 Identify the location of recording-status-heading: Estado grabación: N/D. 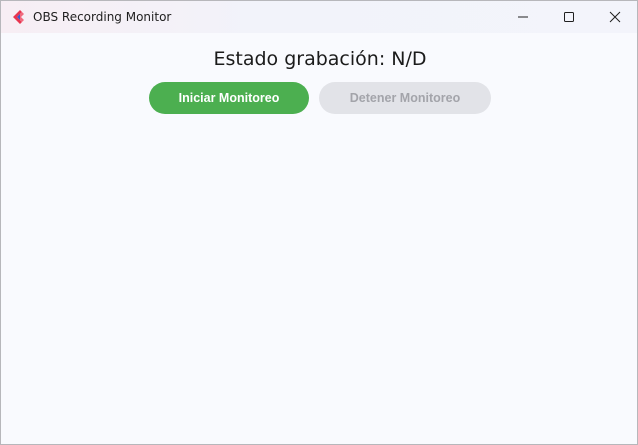
(319, 59).